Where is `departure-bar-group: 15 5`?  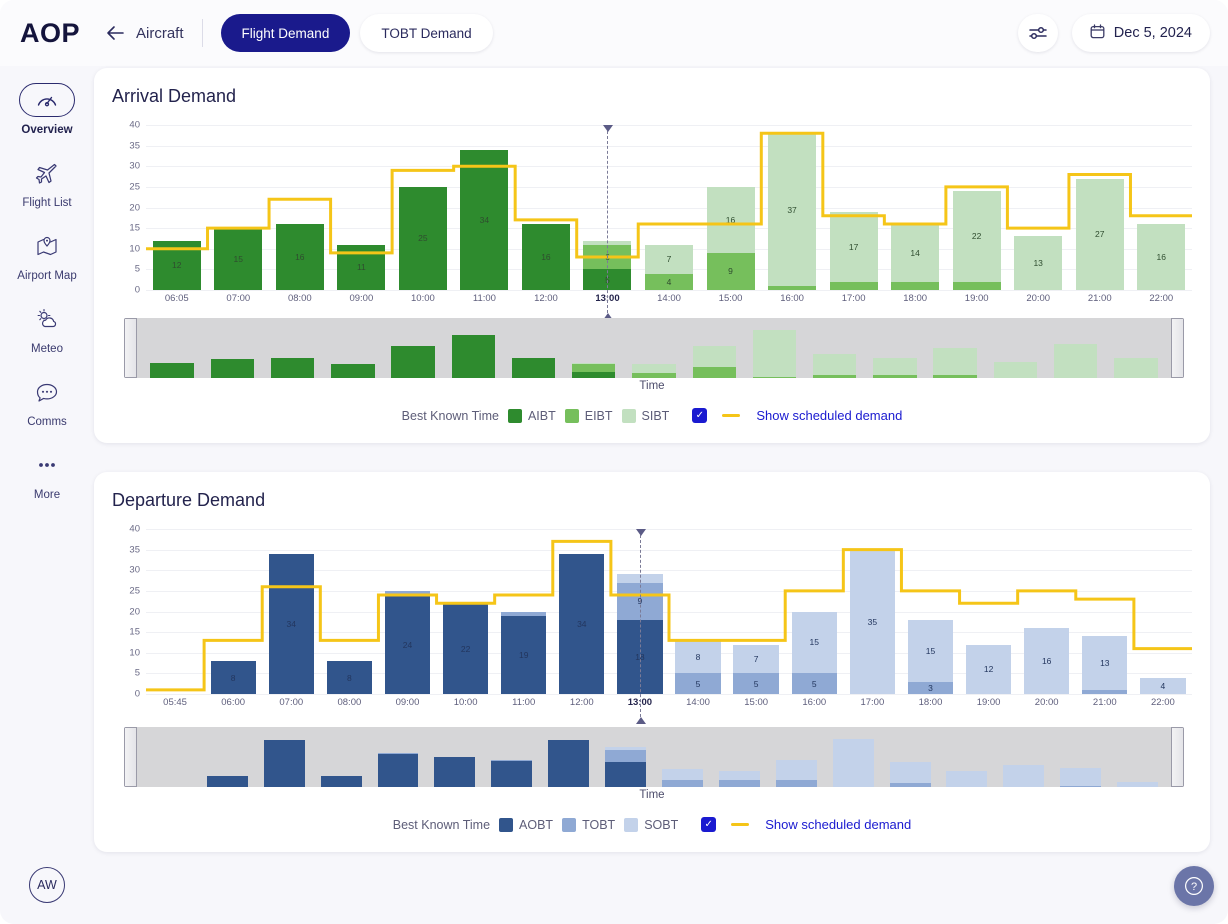 departure-bar-group: 15 5 is located at coordinates (814, 611).